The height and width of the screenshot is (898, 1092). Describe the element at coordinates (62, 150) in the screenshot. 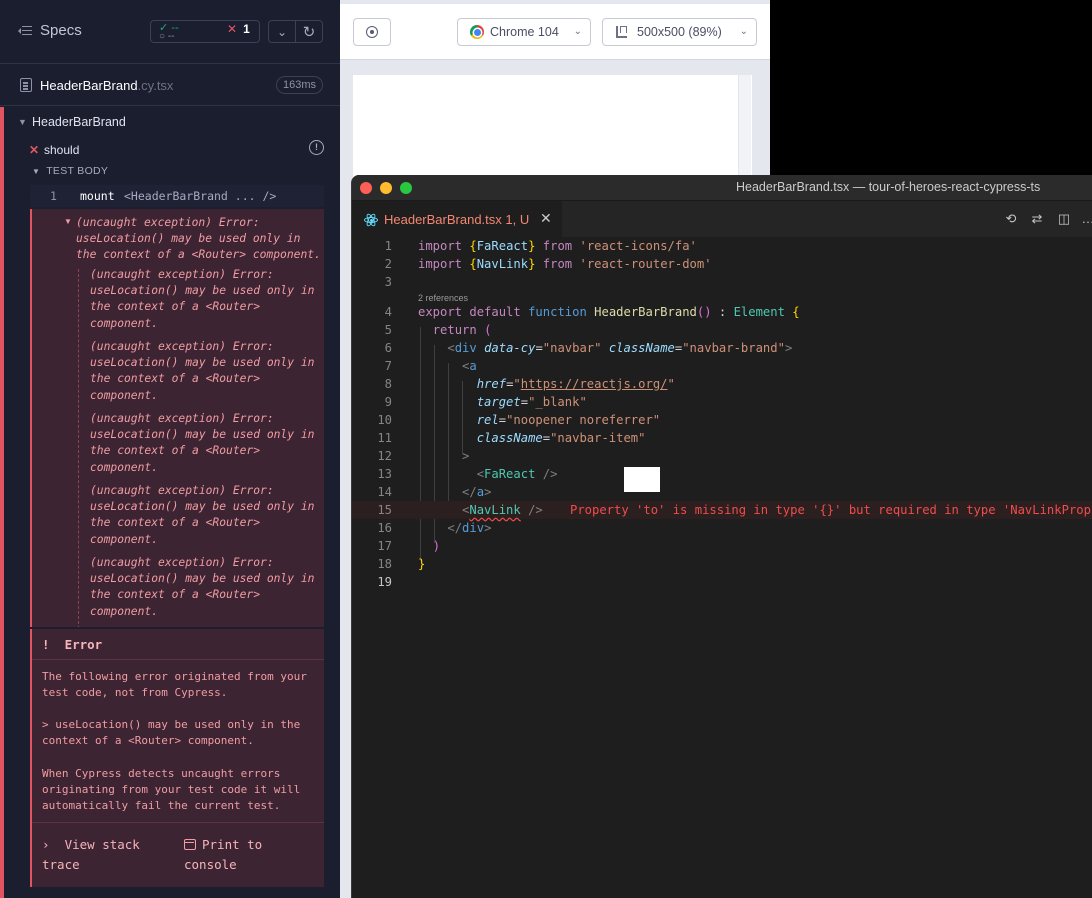

I see `test-title: should` at that location.